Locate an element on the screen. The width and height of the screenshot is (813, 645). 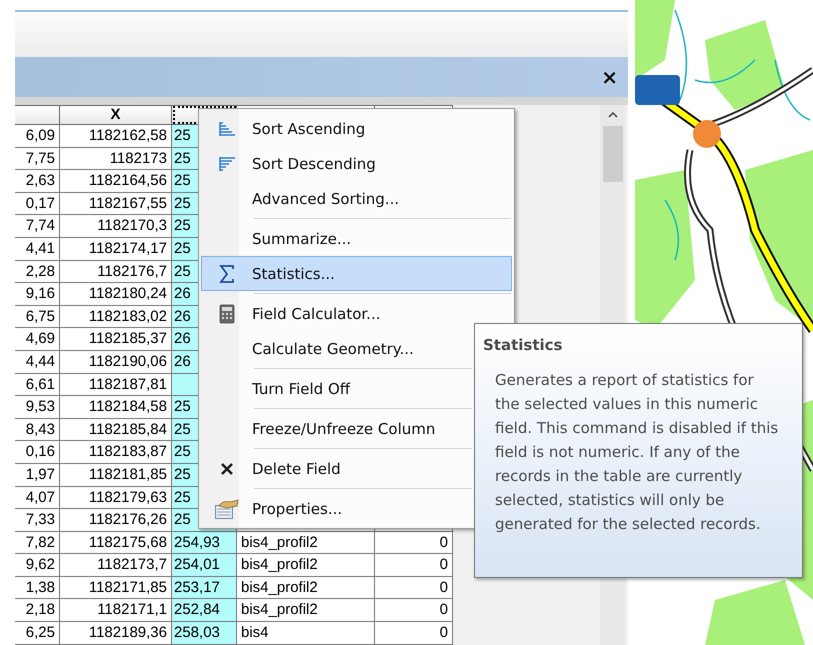
table-cell: 7,75 is located at coordinates (37, 159).